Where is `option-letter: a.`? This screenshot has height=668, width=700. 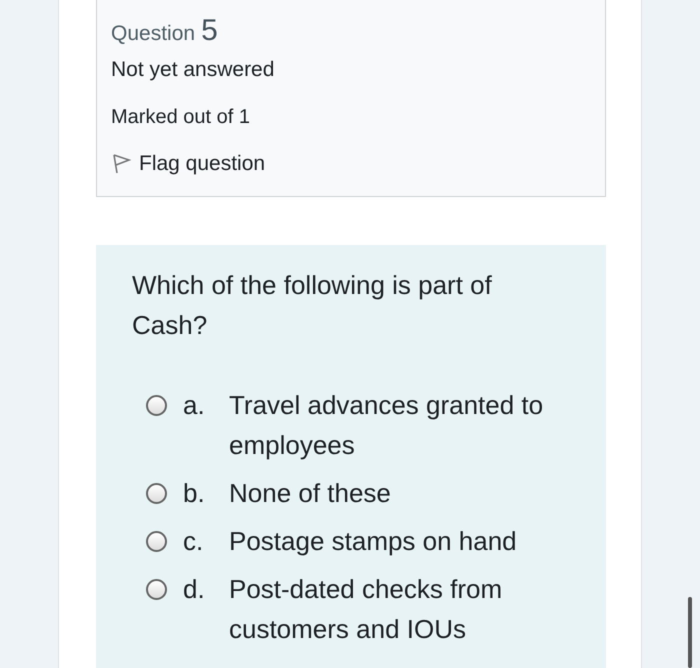 option-letter: a. is located at coordinates (194, 405).